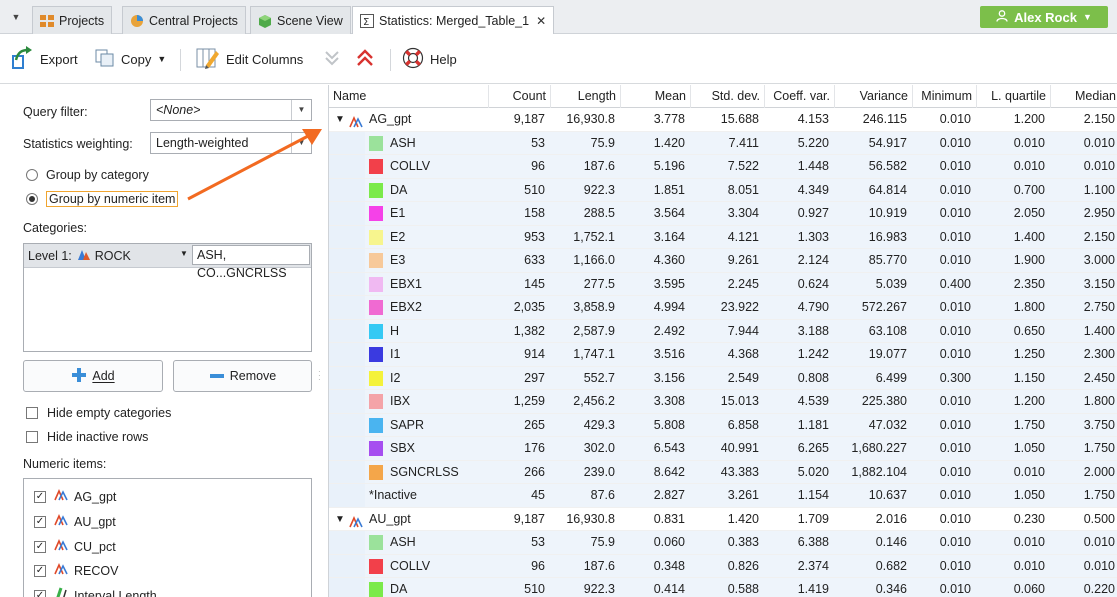  Describe the element at coordinates (87, 437) in the screenshot. I see `hide-inactive-rows-checkbox: Hide inactive rows` at that location.